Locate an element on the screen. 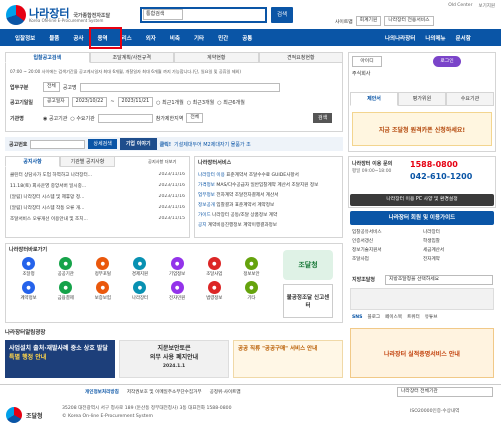  service-row: 나라장터 이용 표준계약서 조달수수료 GUIDE사항서 is located at coordinates (269, 175).